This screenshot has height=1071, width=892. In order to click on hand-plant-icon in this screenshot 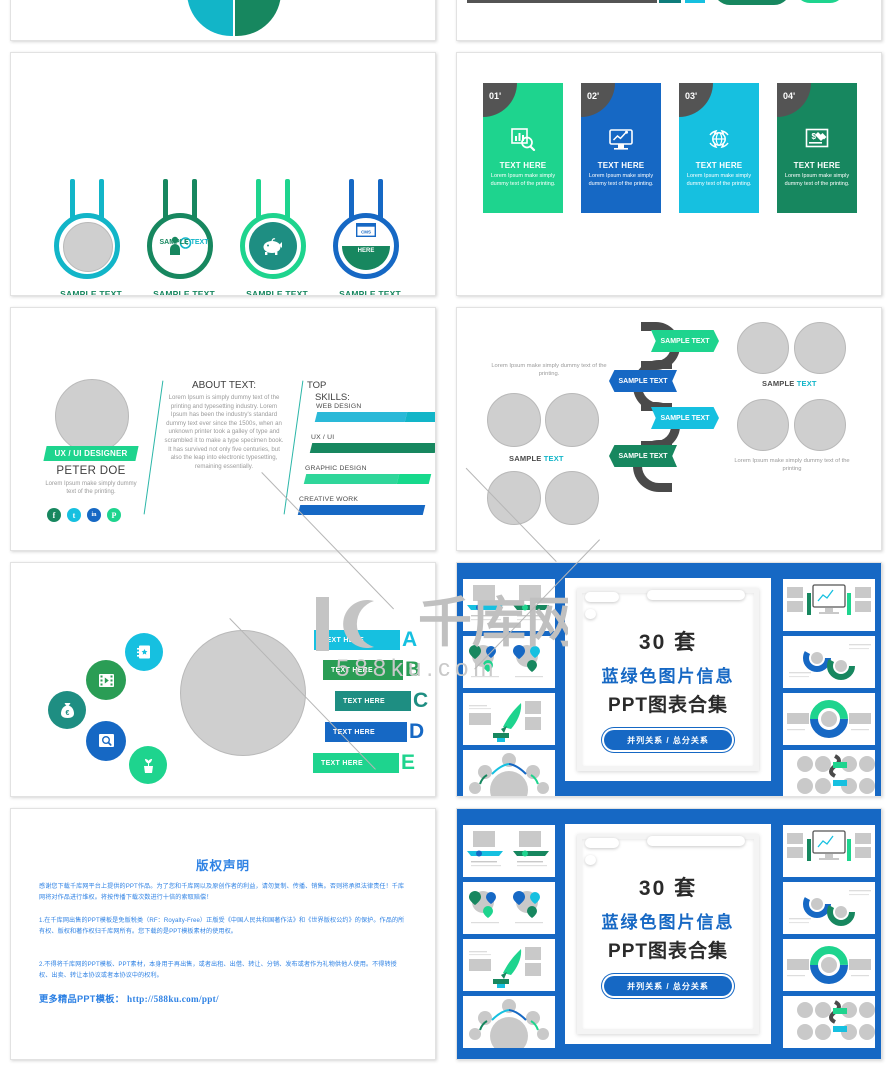, I will do `click(148, 765)`.